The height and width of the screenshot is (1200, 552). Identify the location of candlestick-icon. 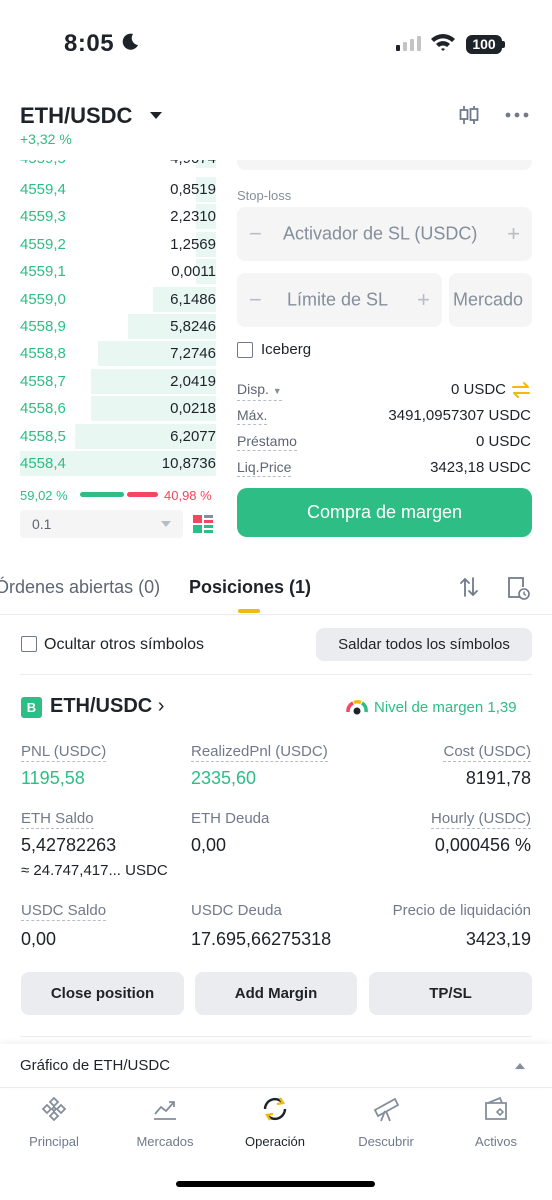
(469, 115).